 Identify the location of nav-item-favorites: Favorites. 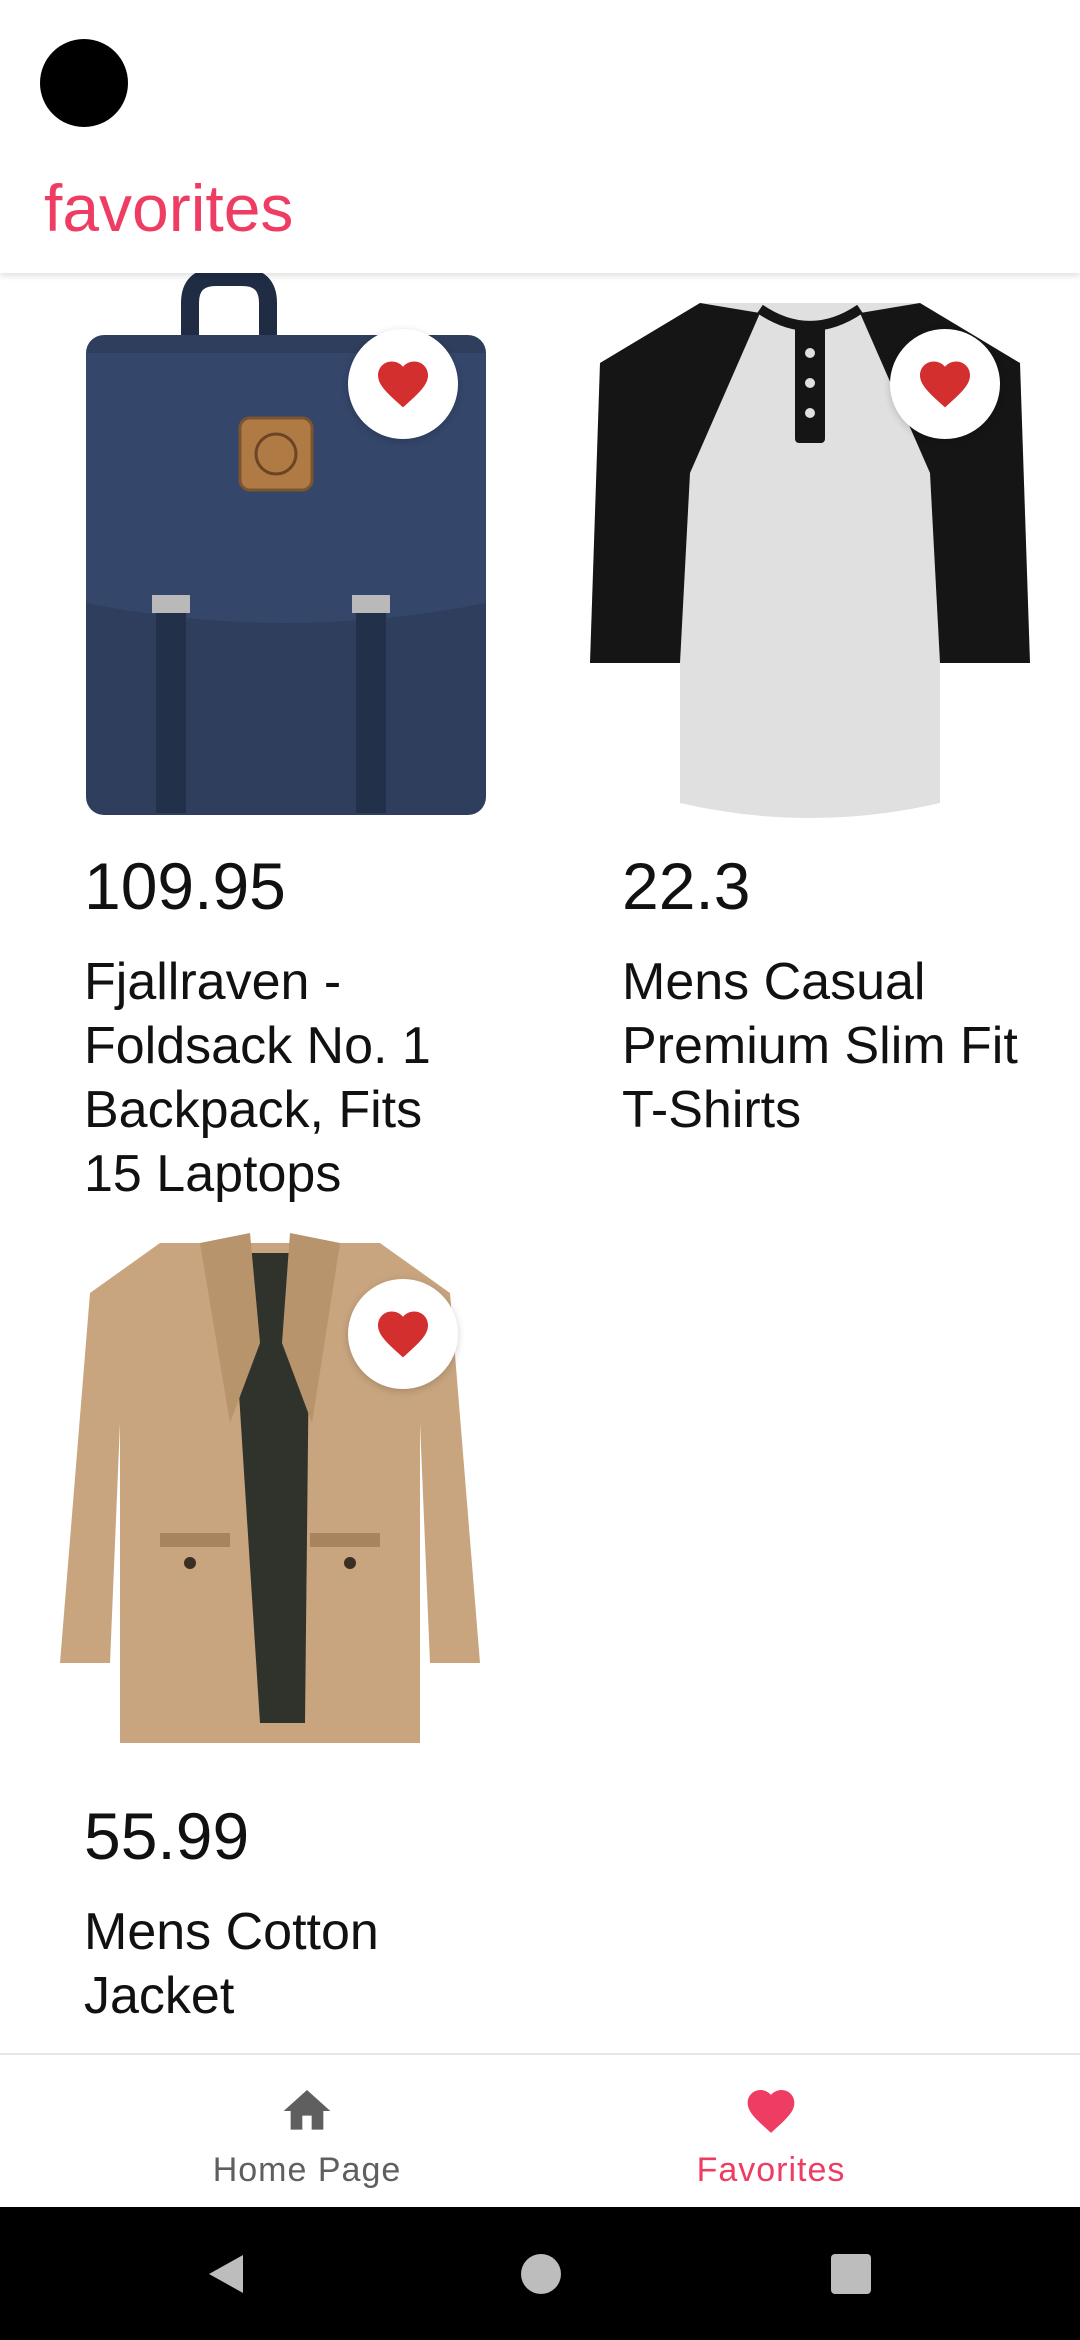
(771, 2132).